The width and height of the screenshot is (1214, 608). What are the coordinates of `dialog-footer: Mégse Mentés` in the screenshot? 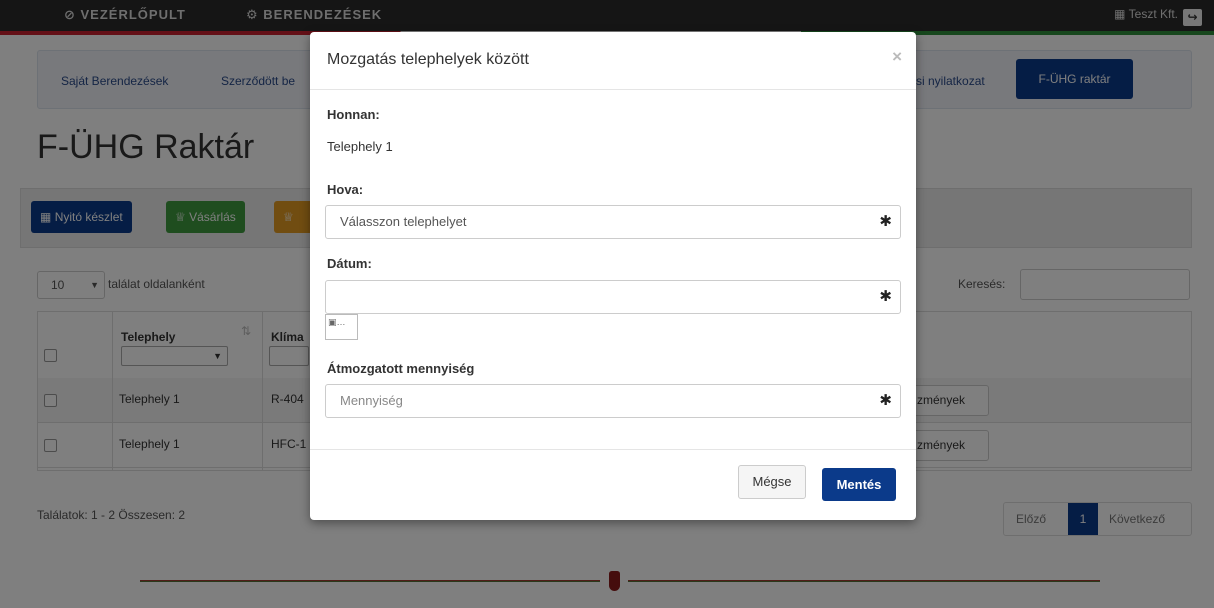 It's located at (613, 485).